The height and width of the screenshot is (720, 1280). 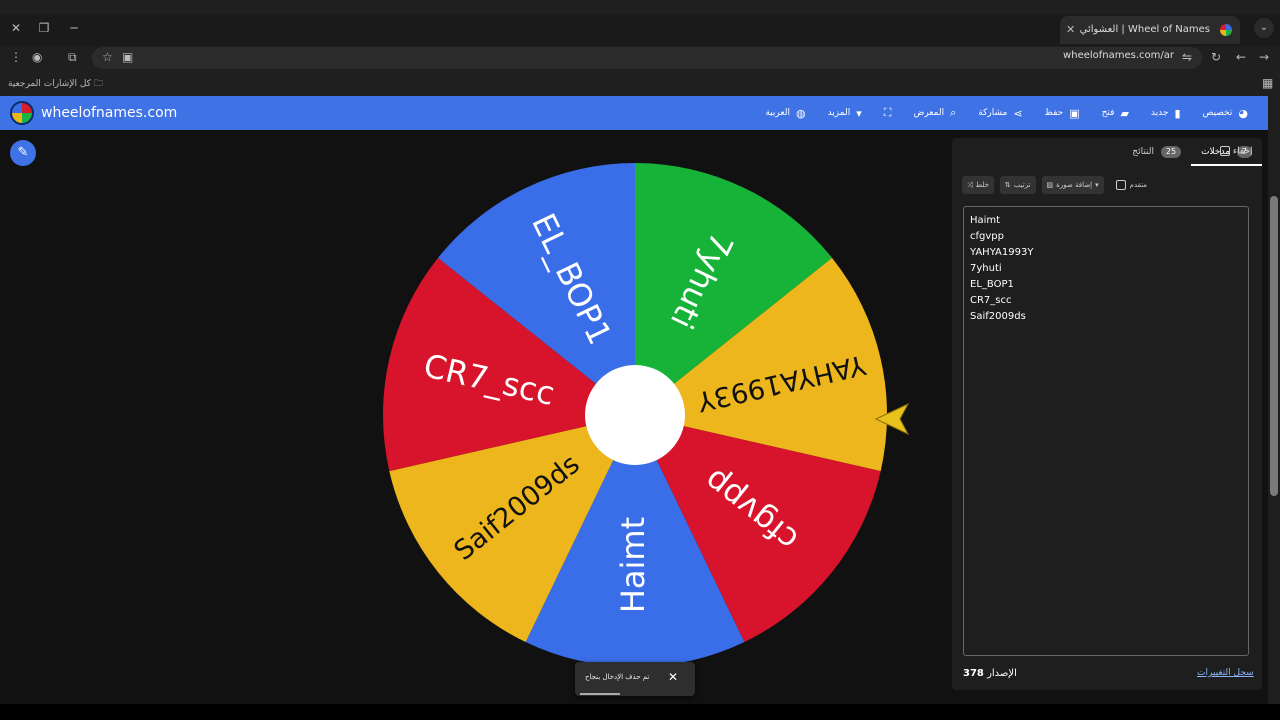 I want to click on image-icon: ▨, so click(x=1050, y=185).